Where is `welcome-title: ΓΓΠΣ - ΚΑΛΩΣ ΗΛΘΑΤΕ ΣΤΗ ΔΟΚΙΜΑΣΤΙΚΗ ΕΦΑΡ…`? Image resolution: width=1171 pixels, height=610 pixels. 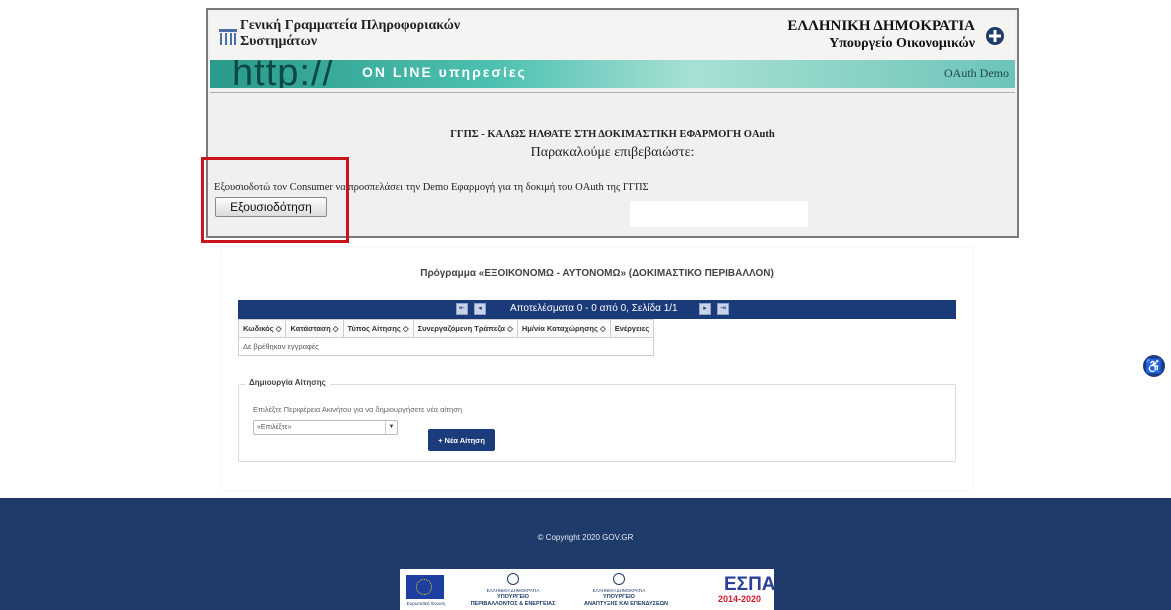
welcome-title: ΓΓΠΣ - ΚΑΛΩΣ ΗΛΘΑΤΕ ΣΤΗ ΔΟΚΙΜΑΣΤΙΚΗ ΕΦΑΡ… is located at coordinates (612, 134).